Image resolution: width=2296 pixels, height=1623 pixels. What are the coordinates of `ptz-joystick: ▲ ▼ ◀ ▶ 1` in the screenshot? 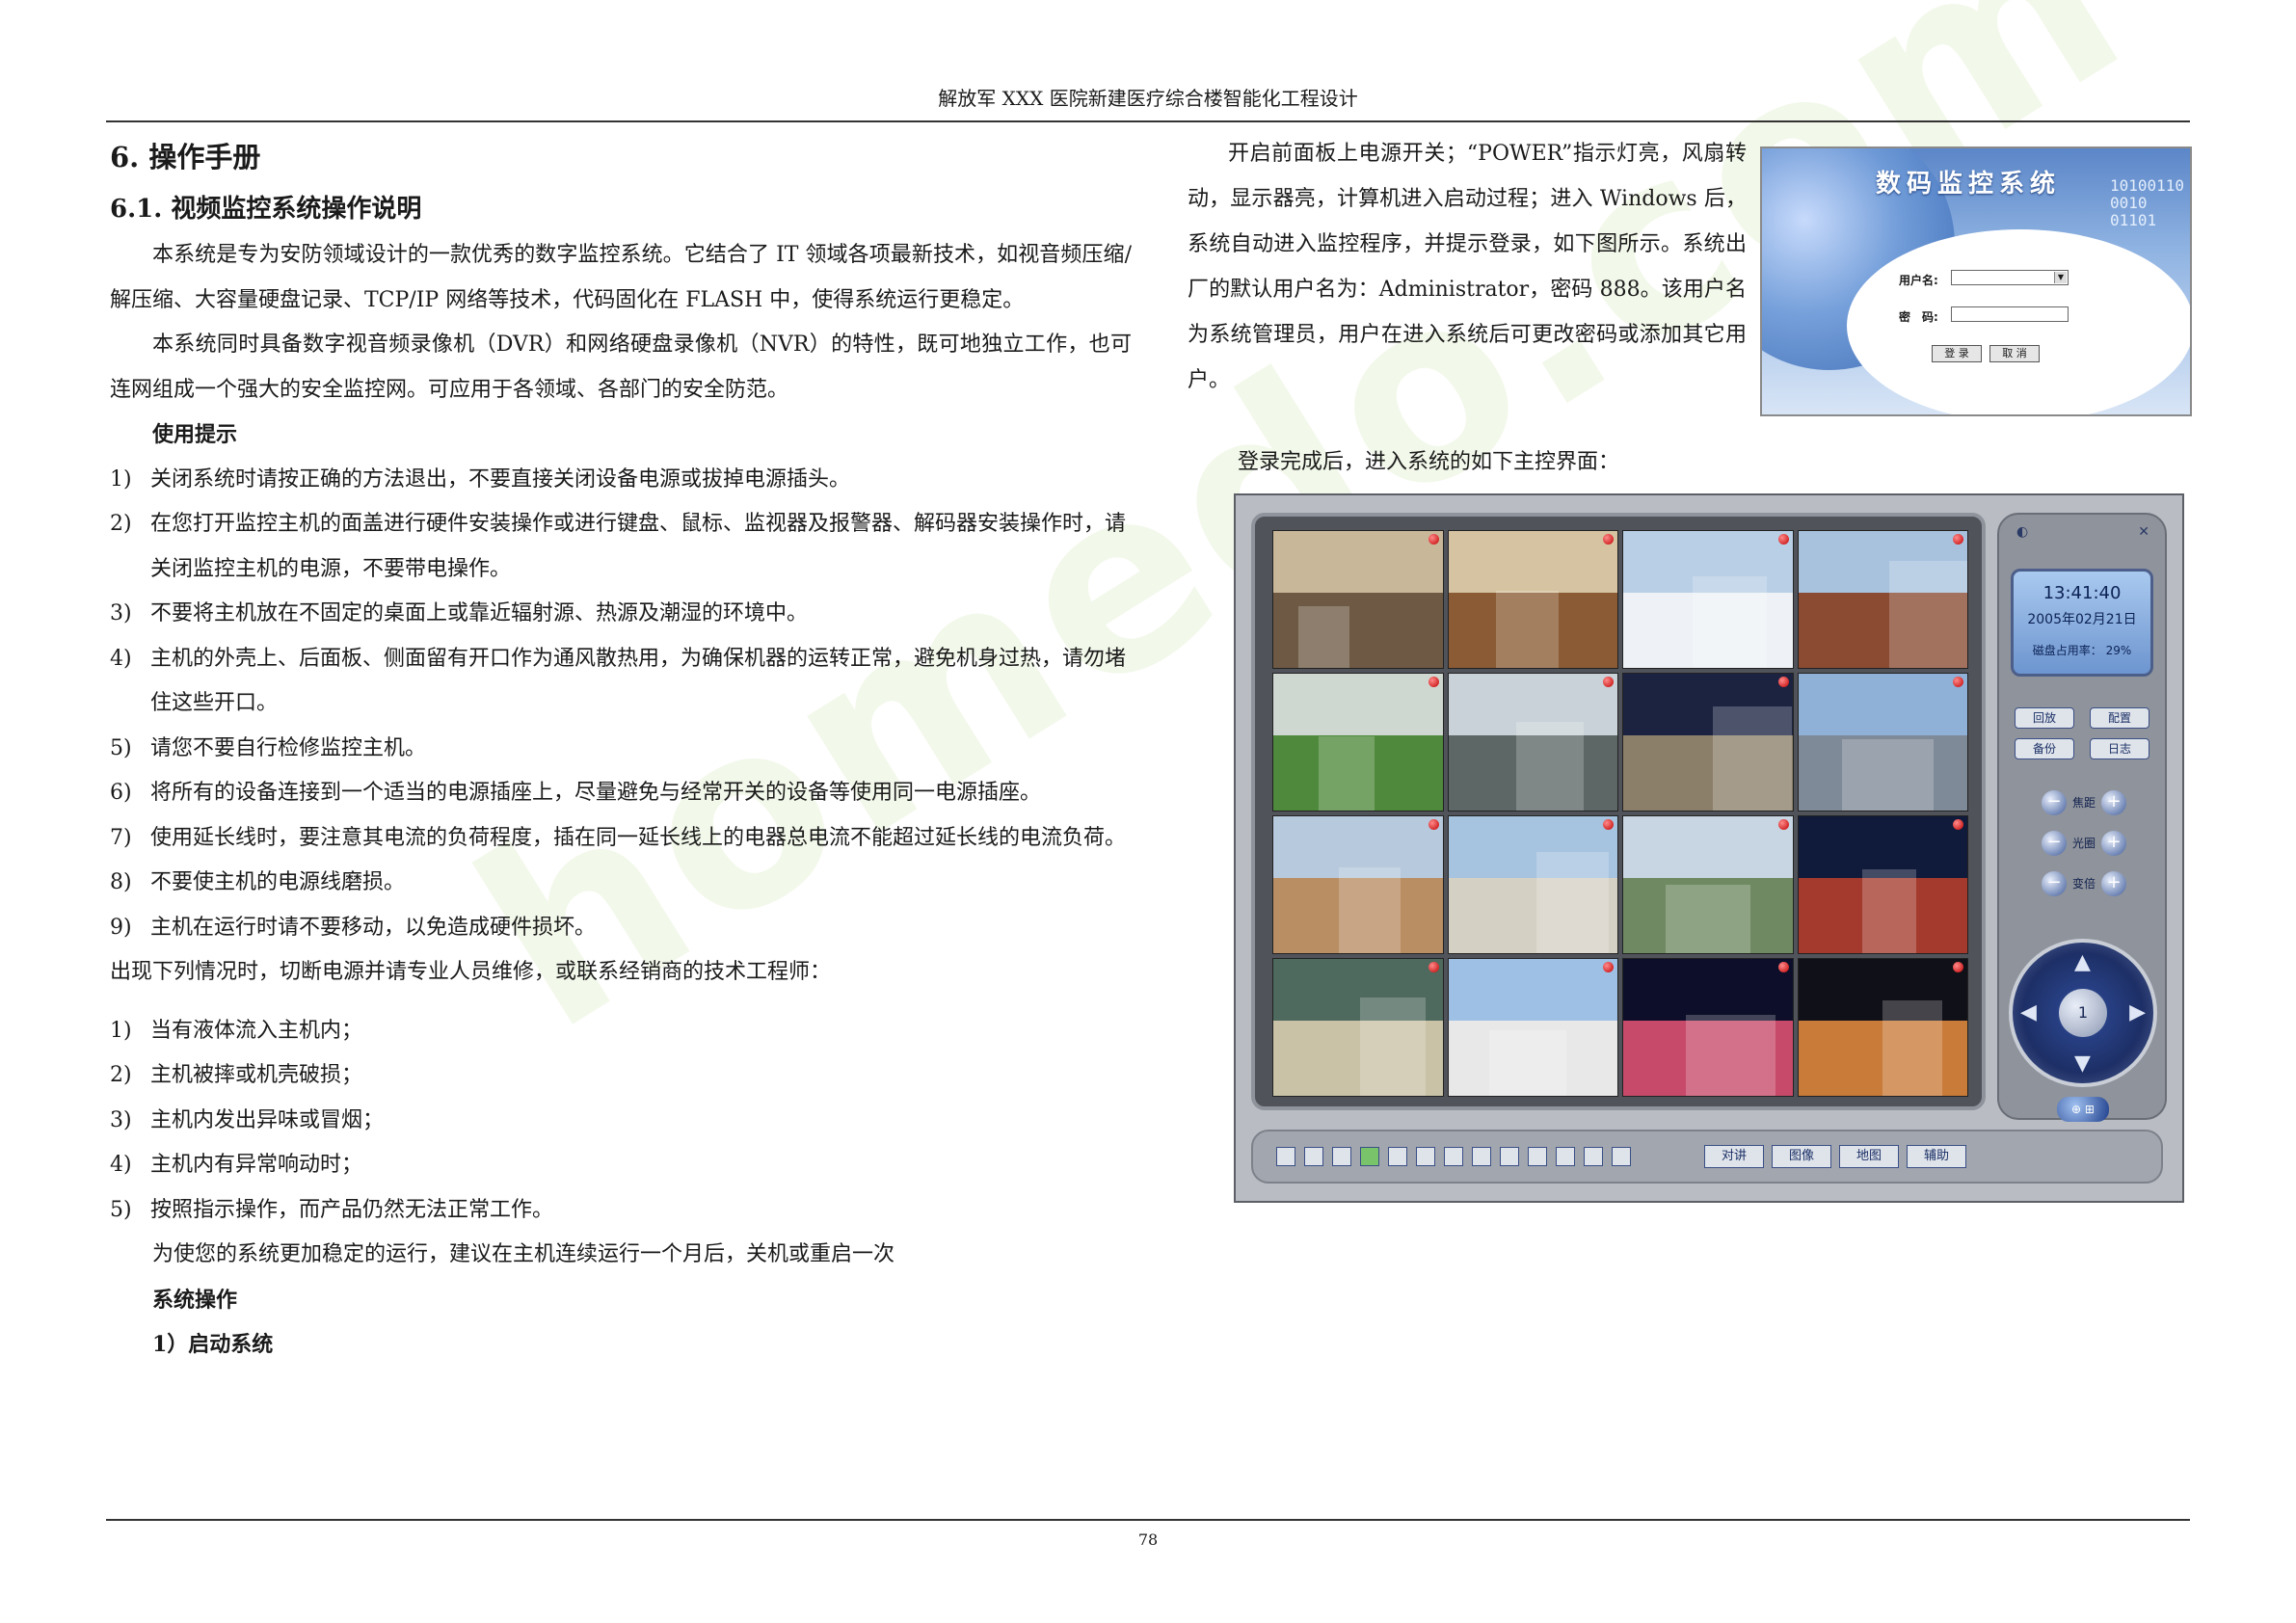 It's located at (2083, 1013).